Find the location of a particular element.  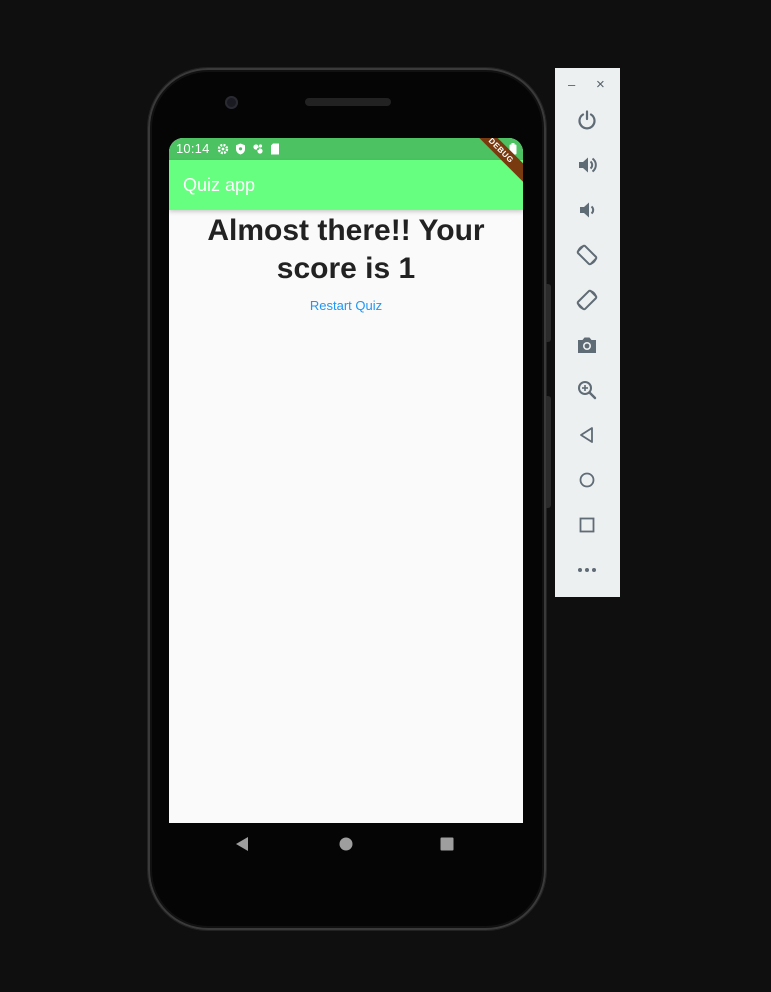

nav-back-button is located at coordinates (242, 846).